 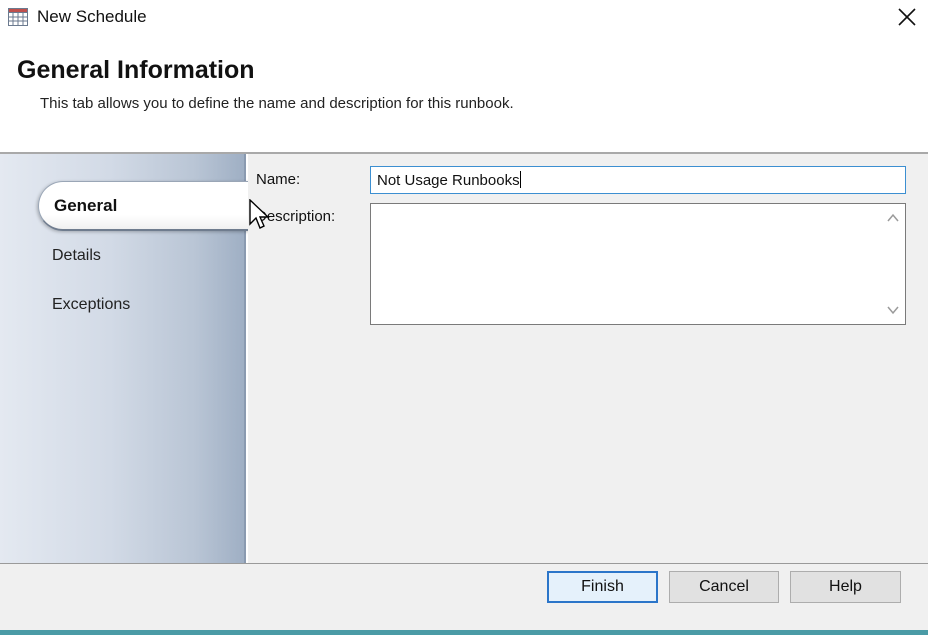 I want to click on close-button, so click(x=907, y=17).